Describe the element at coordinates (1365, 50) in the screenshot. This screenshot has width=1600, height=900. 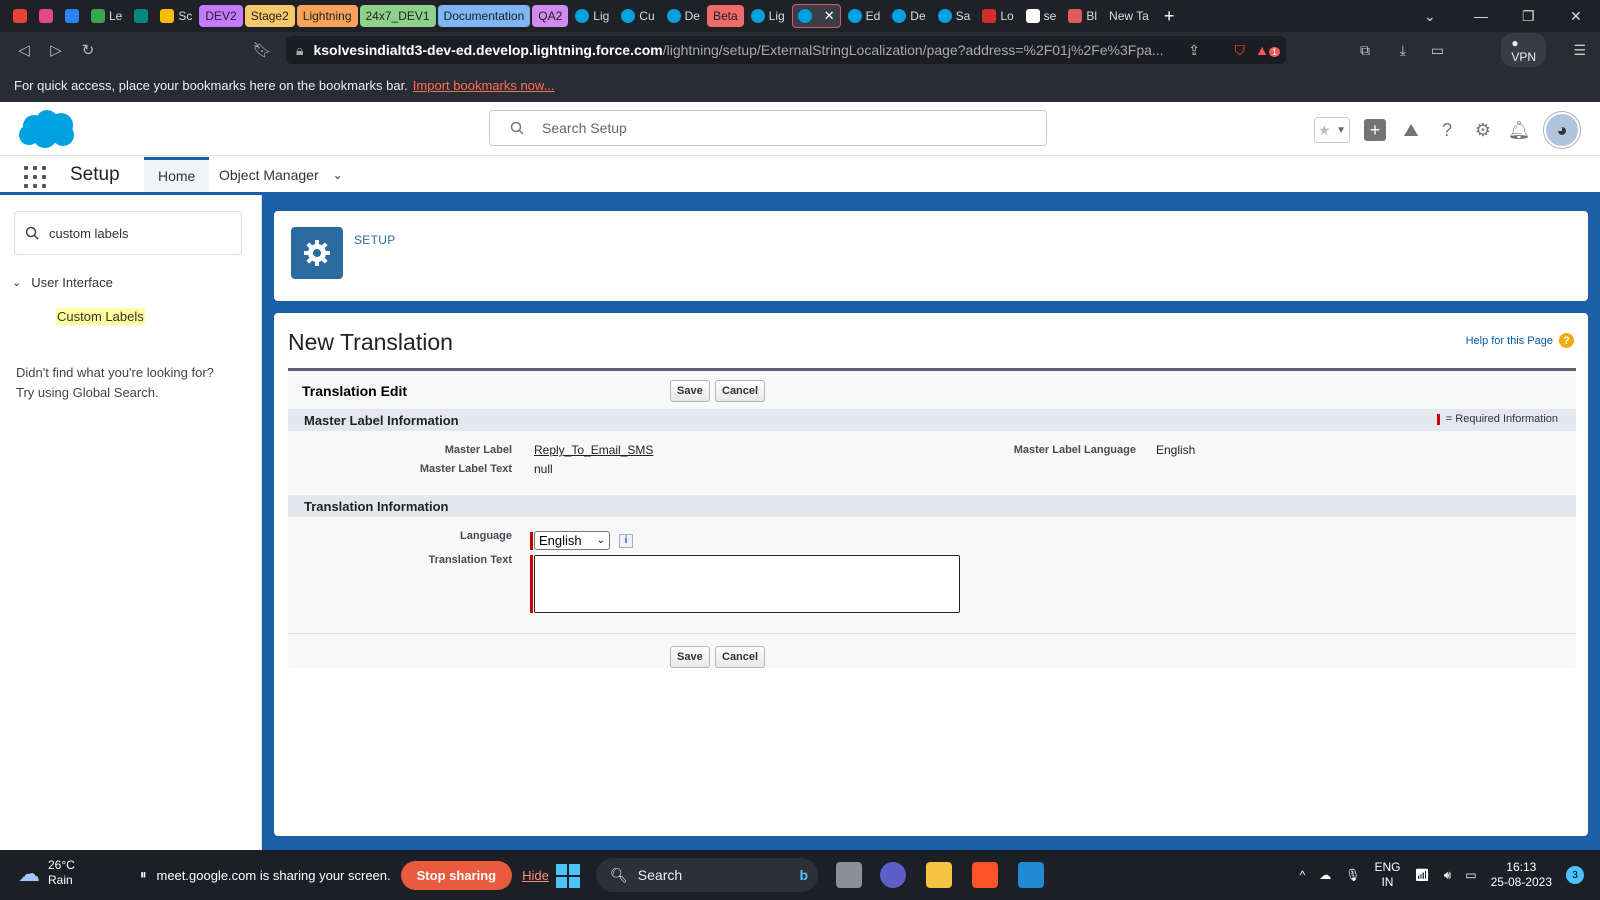
I see `extensions-icon: ⧉` at that location.